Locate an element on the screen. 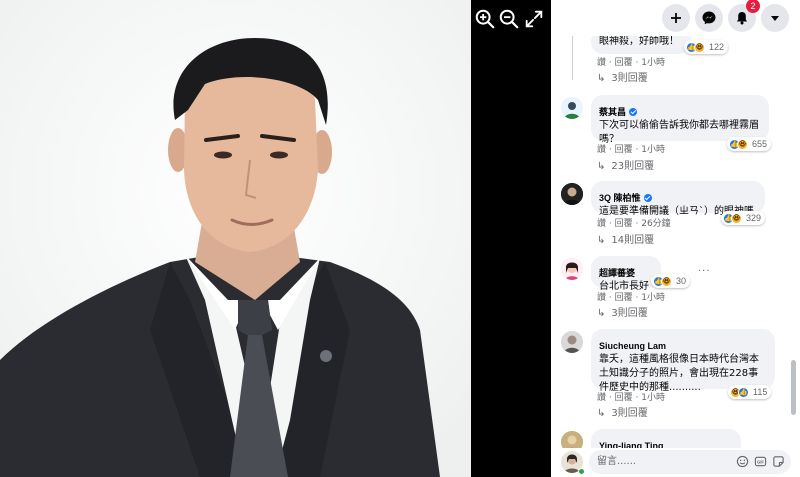  account-menu-button is located at coordinates (775, 18).